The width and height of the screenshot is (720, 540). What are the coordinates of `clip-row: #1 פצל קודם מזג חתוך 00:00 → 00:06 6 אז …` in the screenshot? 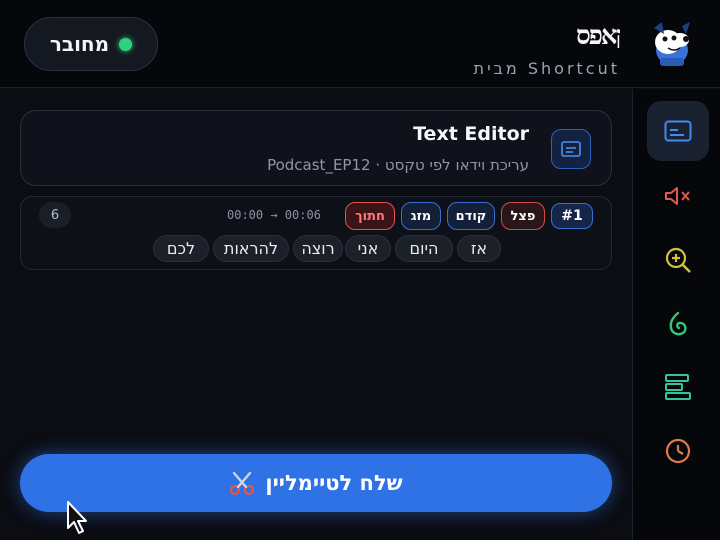 It's located at (316, 233).